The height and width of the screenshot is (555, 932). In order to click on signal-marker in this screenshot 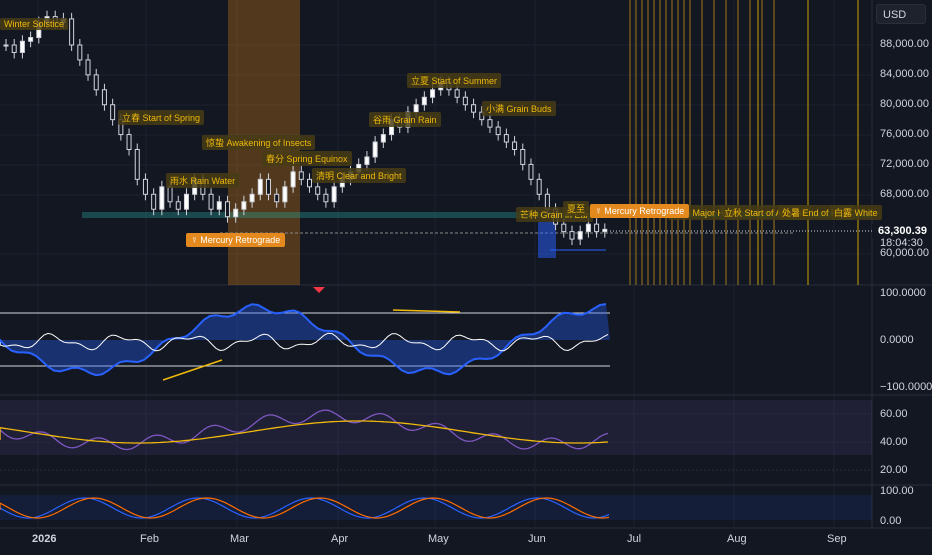, I will do `click(319, 290)`.